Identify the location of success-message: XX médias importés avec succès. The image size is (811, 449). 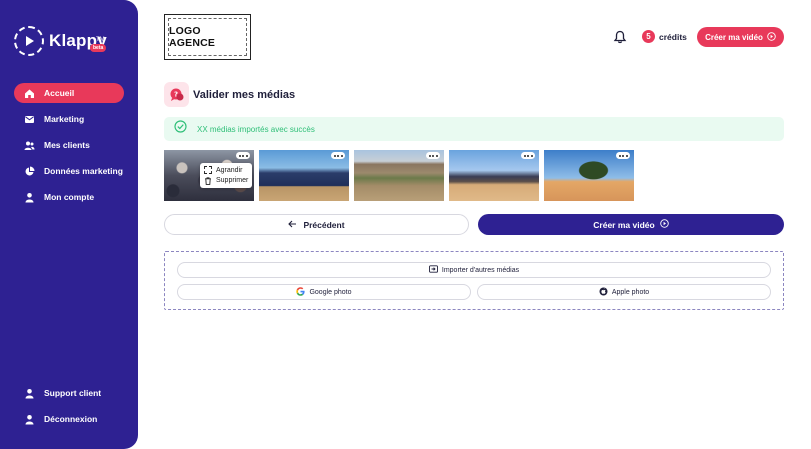
(256, 129).